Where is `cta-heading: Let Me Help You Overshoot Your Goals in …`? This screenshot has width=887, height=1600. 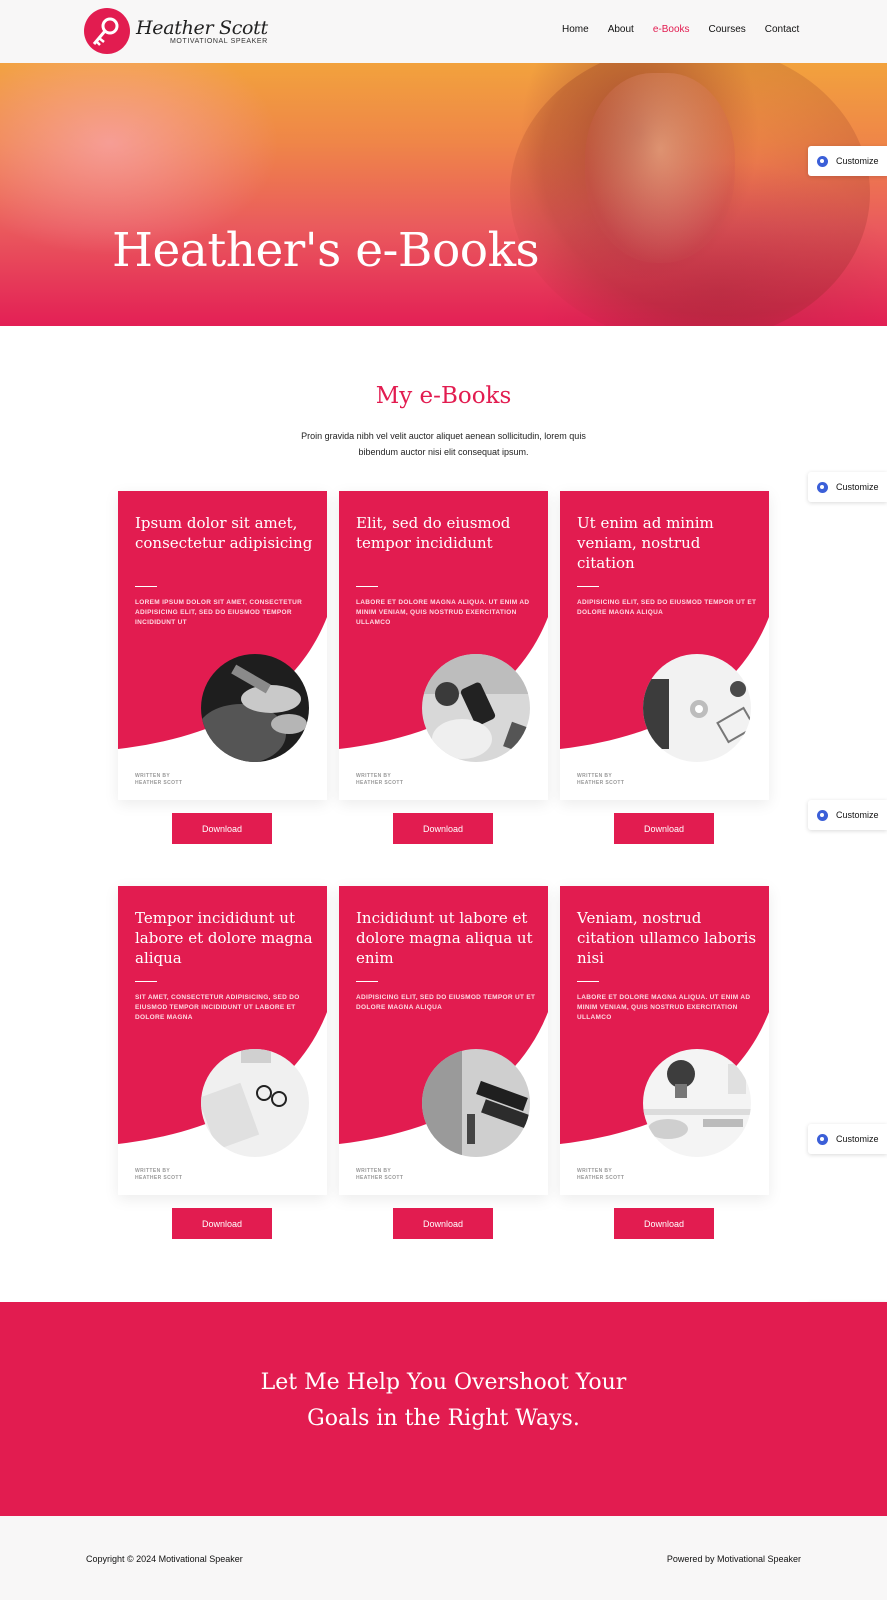 cta-heading: Let Me Help You Overshoot Your Goals in … is located at coordinates (443, 1401).